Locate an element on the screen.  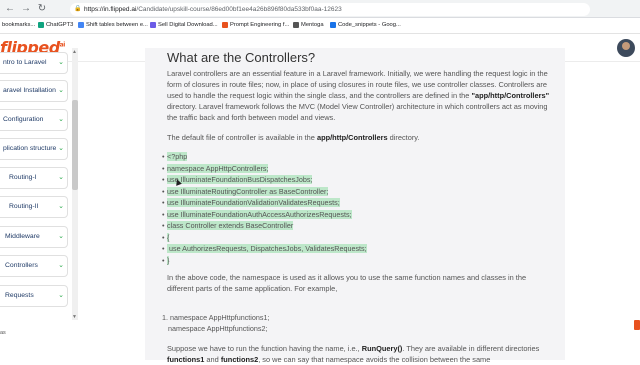
sidebar-item-label: Controllers is located at coordinates (21, 265).